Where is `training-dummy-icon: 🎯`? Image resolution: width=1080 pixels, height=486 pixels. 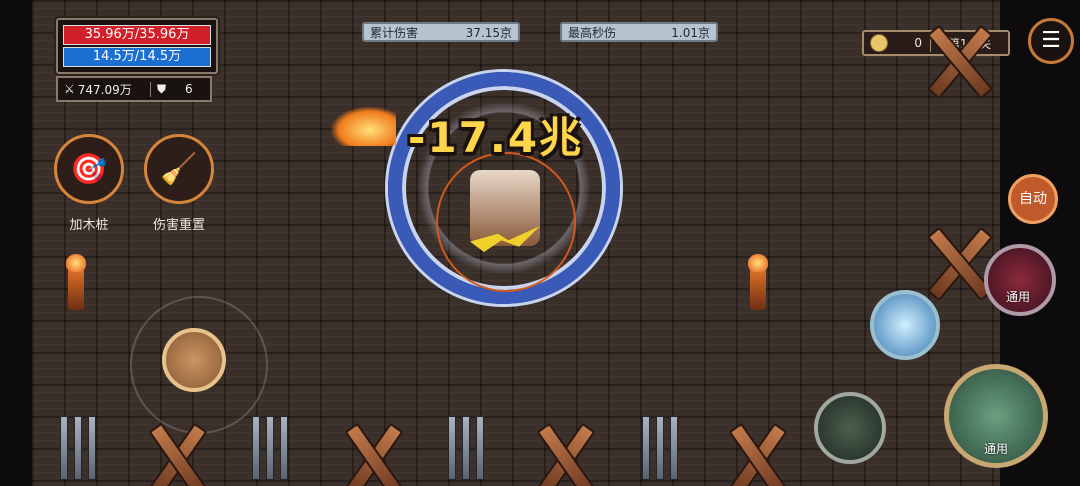
training-dummy-icon: 🎯 is located at coordinates (89, 169).